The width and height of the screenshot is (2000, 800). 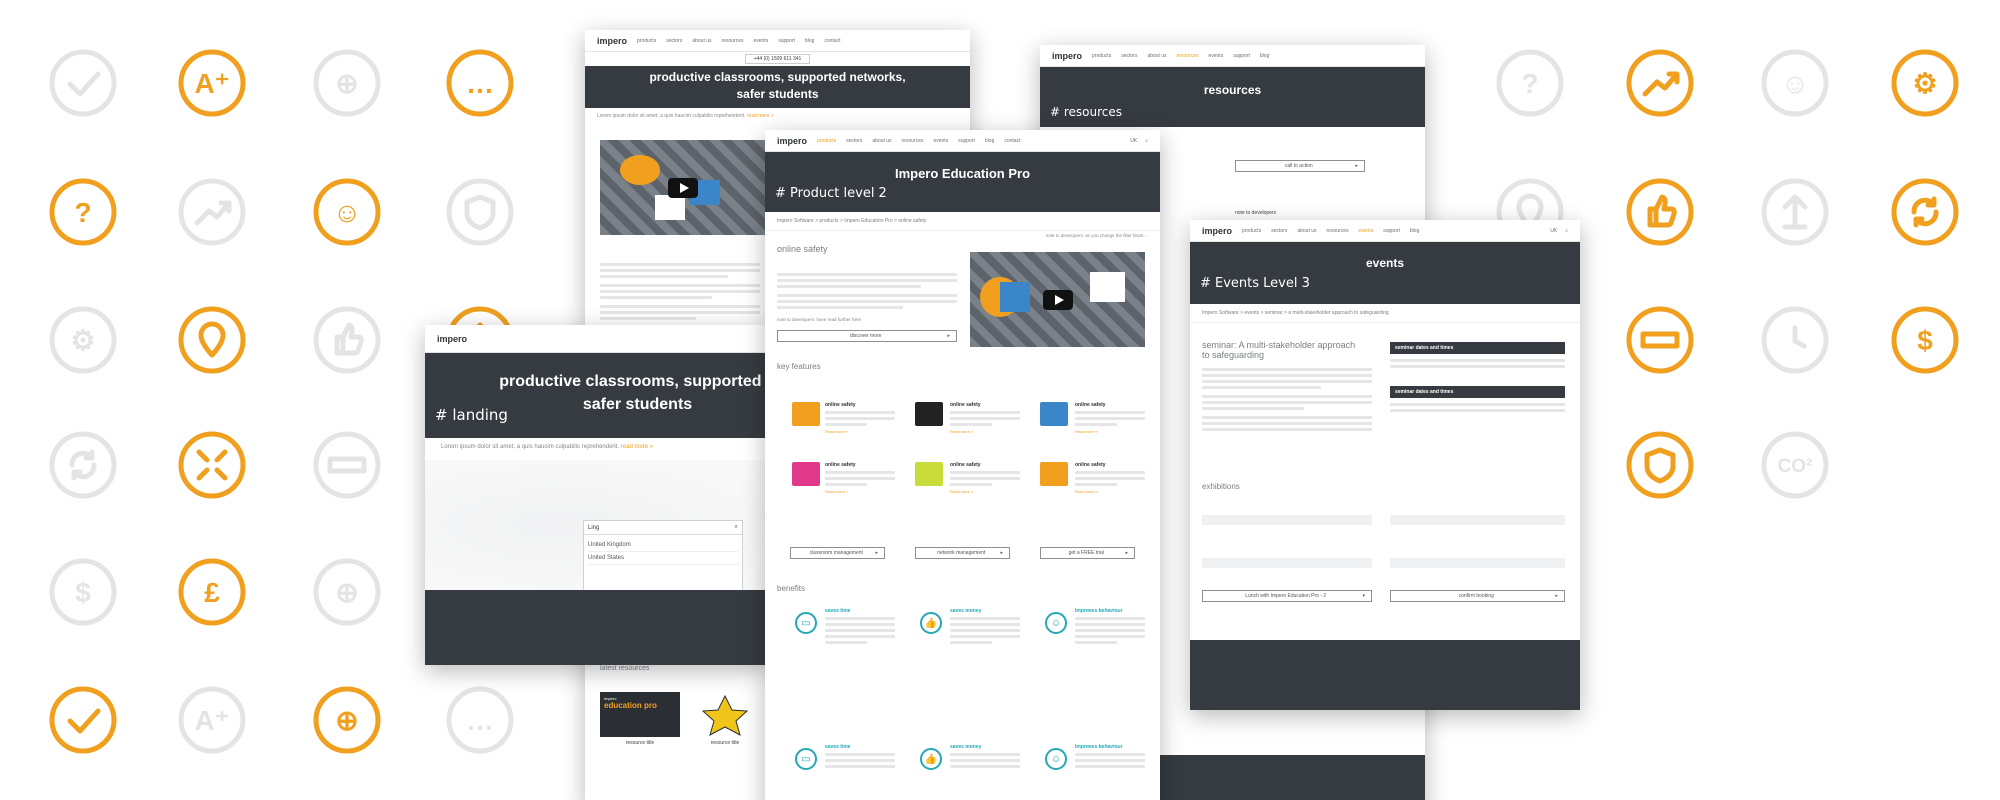 What do you see at coordinates (962, 173) in the screenshot?
I see `hero-title: Impero Education Pro` at bounding box center [962, 173].